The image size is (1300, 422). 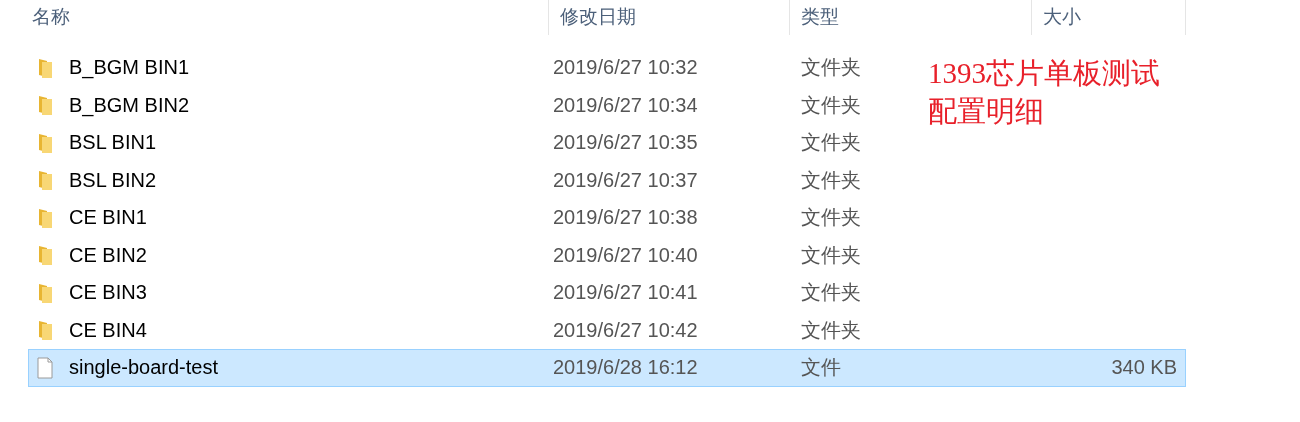 I want to click on file-name: CE BIN4, so click(x=108, y=330).